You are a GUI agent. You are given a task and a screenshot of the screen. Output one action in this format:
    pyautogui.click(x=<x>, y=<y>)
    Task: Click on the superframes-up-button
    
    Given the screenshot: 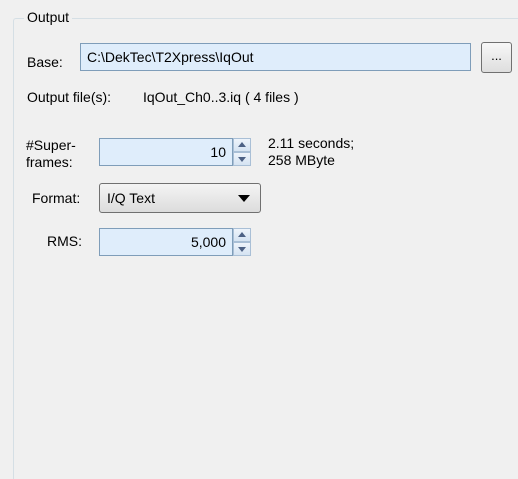 What is the action you would take?
    pyautogui.click(x=242, y=145)
    